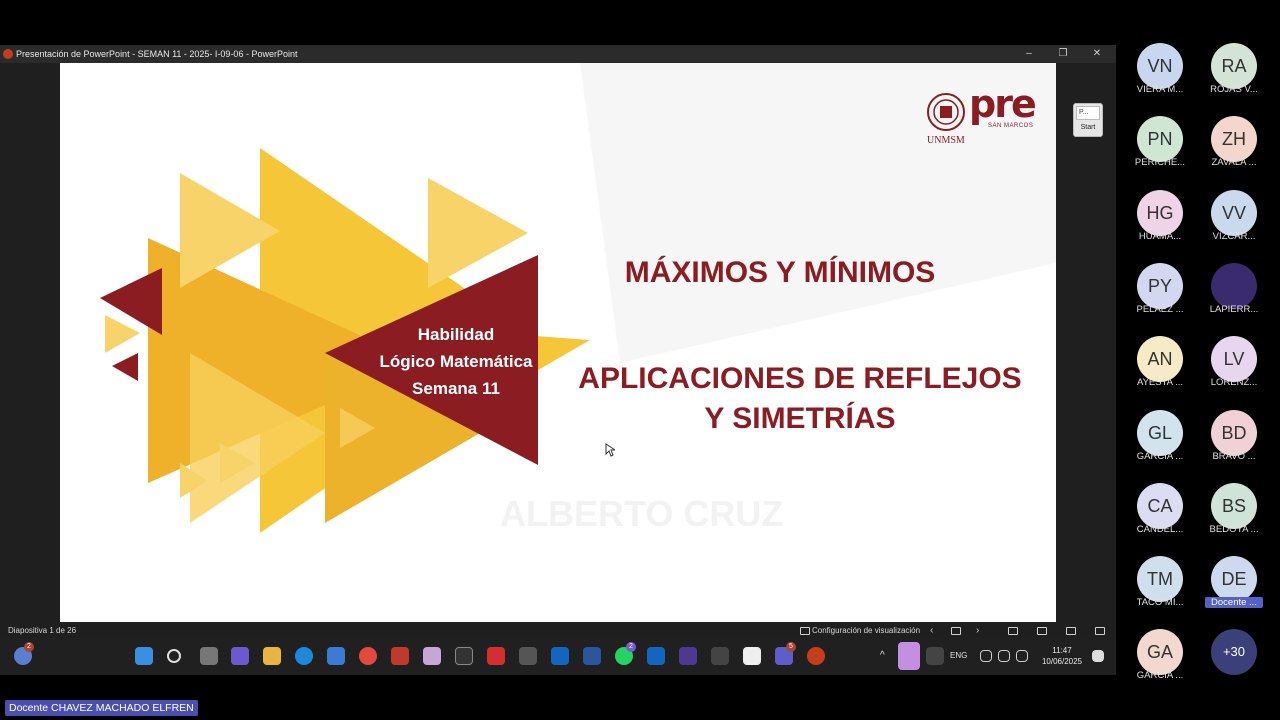 Image resolution: width=1280 pixels, height=720 pixels. What do you see at coordinates (336, 656) in the screenshot?
I see `store-icon` at bounding box center [336, 656].